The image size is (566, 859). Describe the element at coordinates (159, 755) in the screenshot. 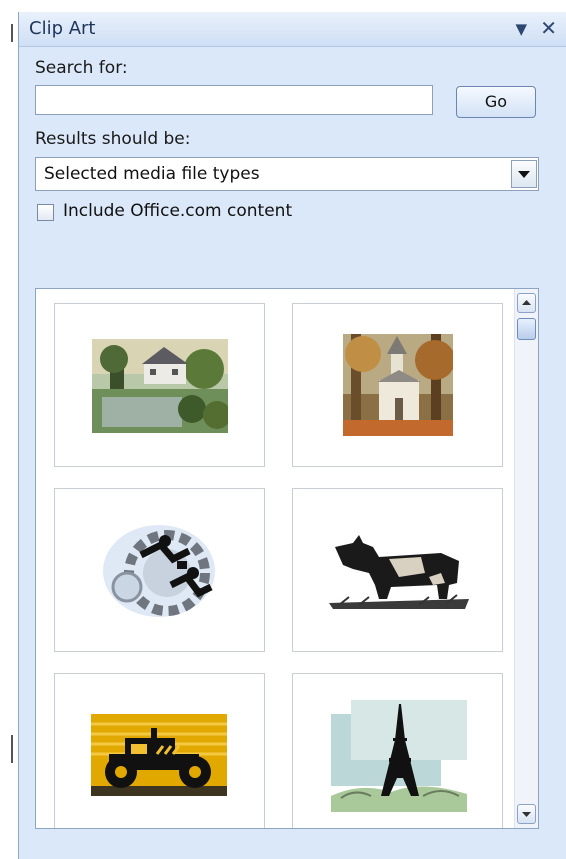

I see `tractor-clipart-icon` at that location.